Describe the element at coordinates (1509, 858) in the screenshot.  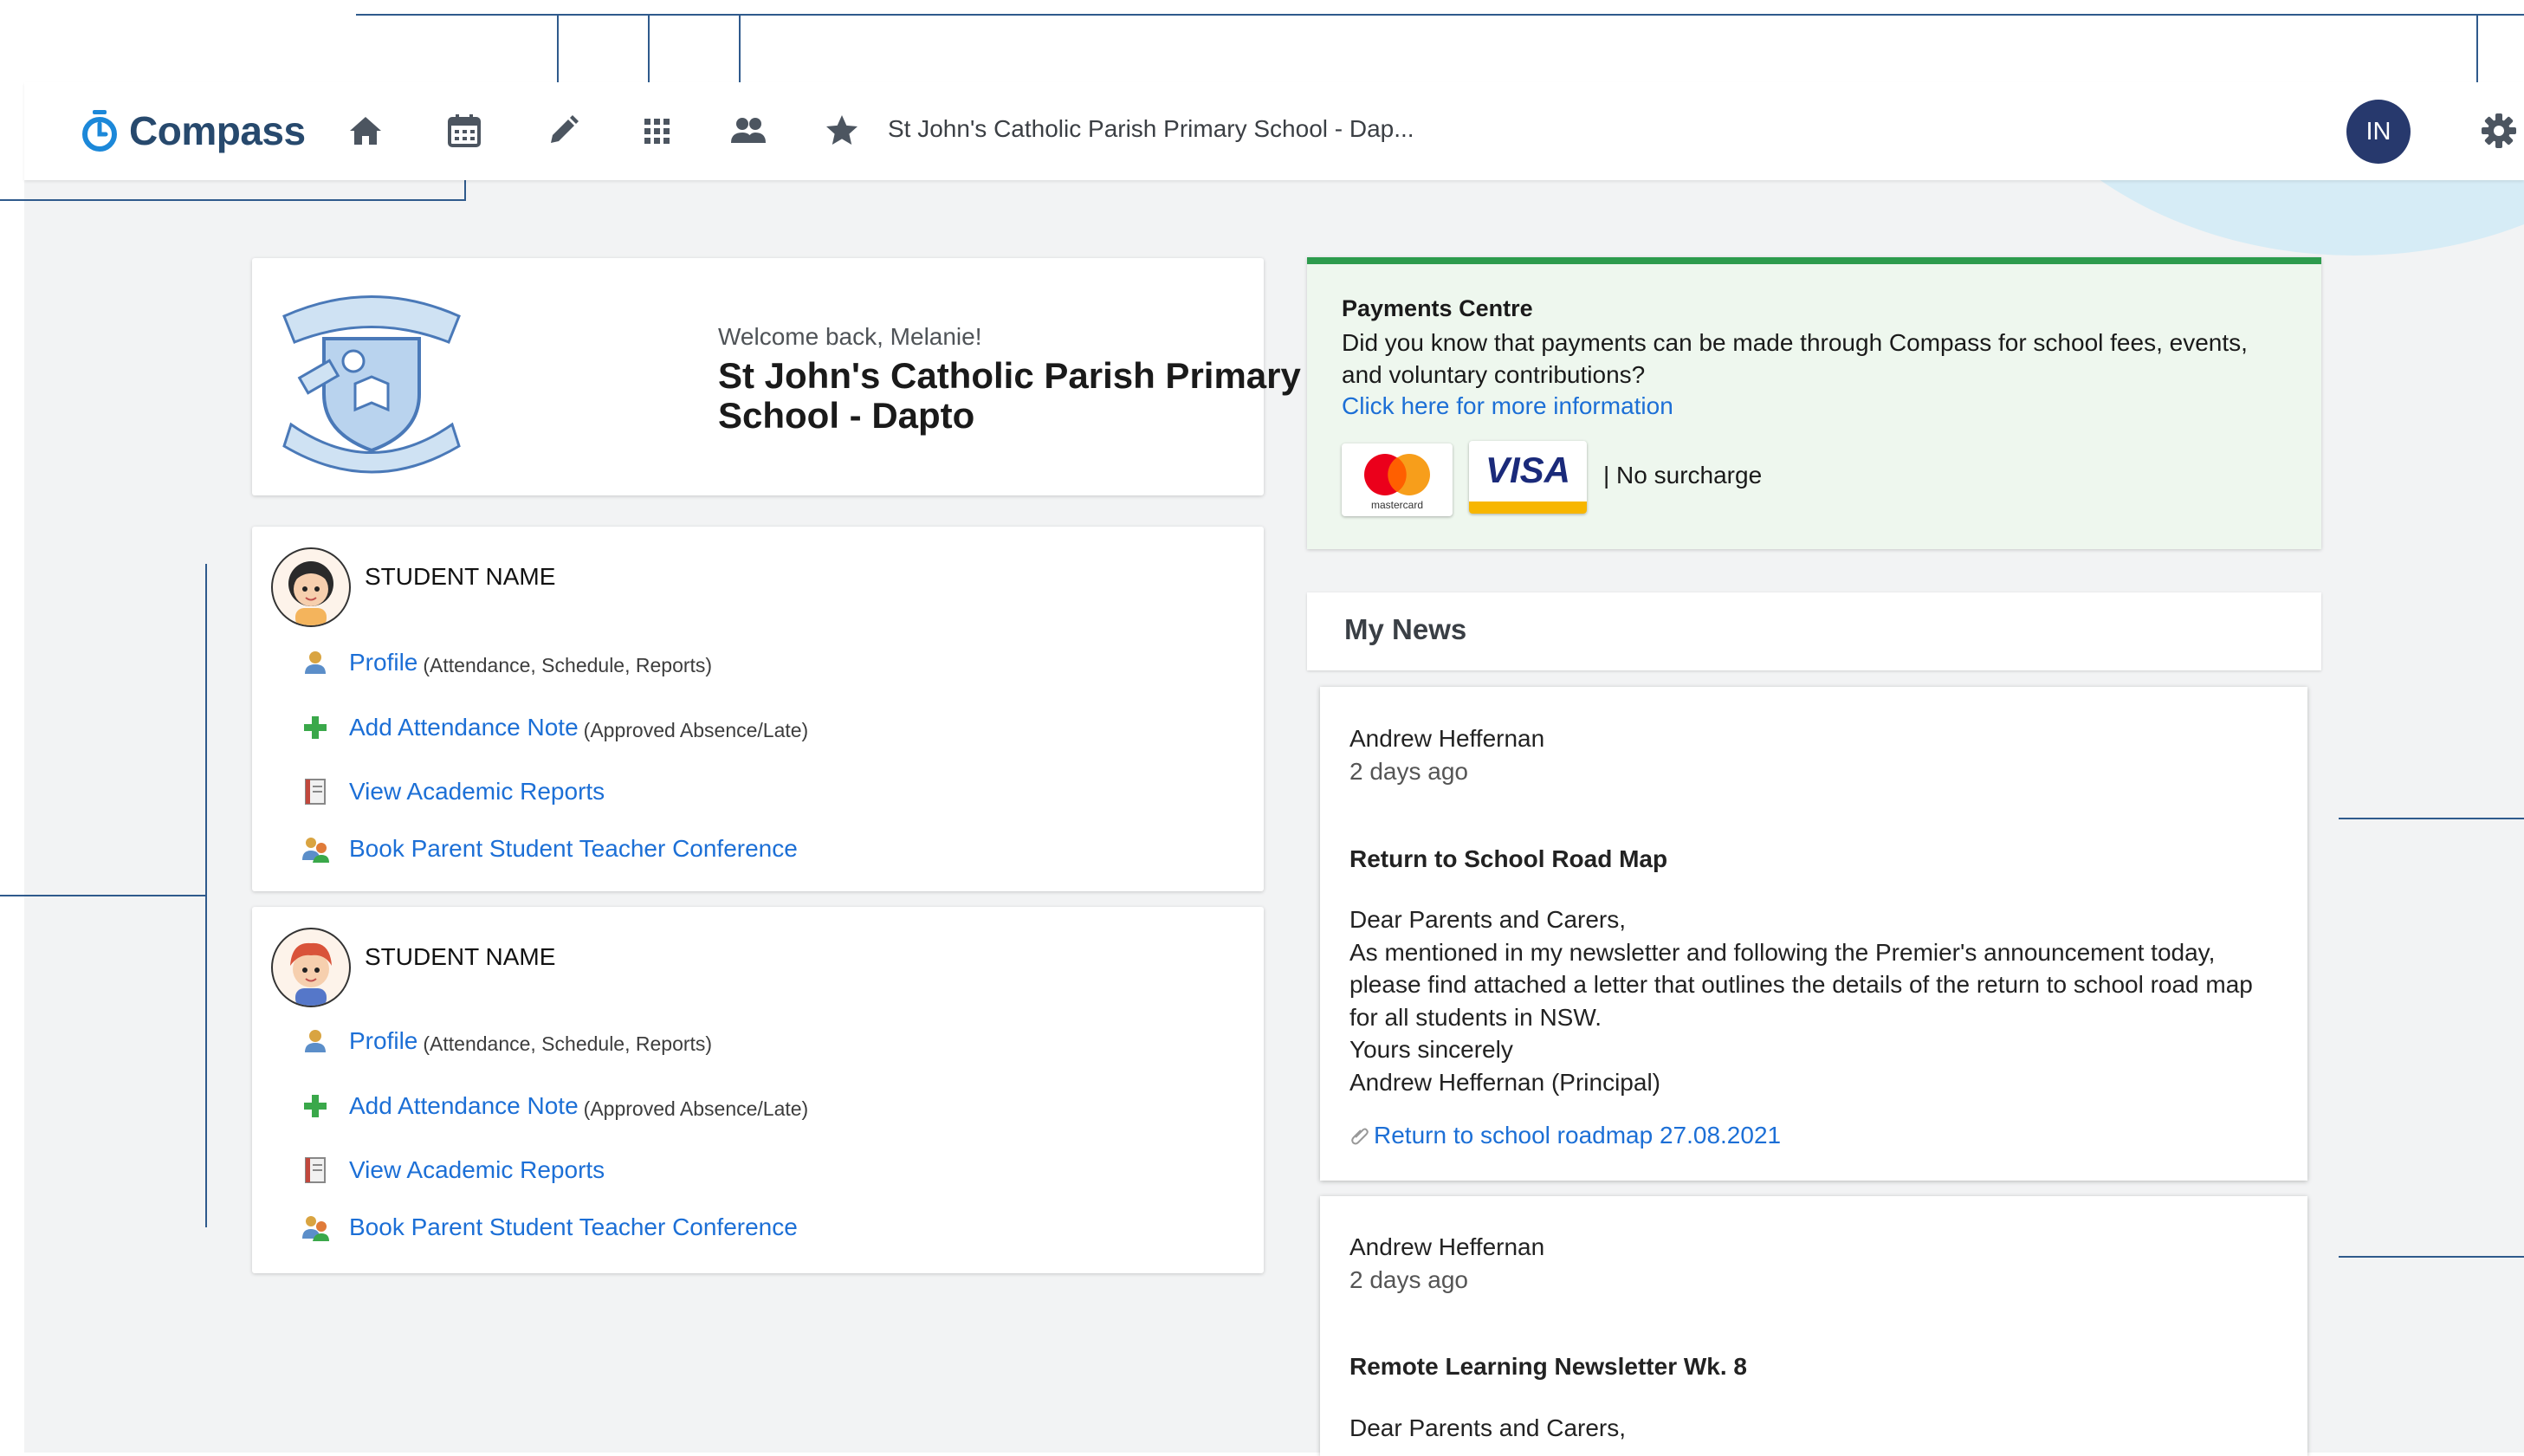
I see `news-heading: Return to School Road Map` at that location.